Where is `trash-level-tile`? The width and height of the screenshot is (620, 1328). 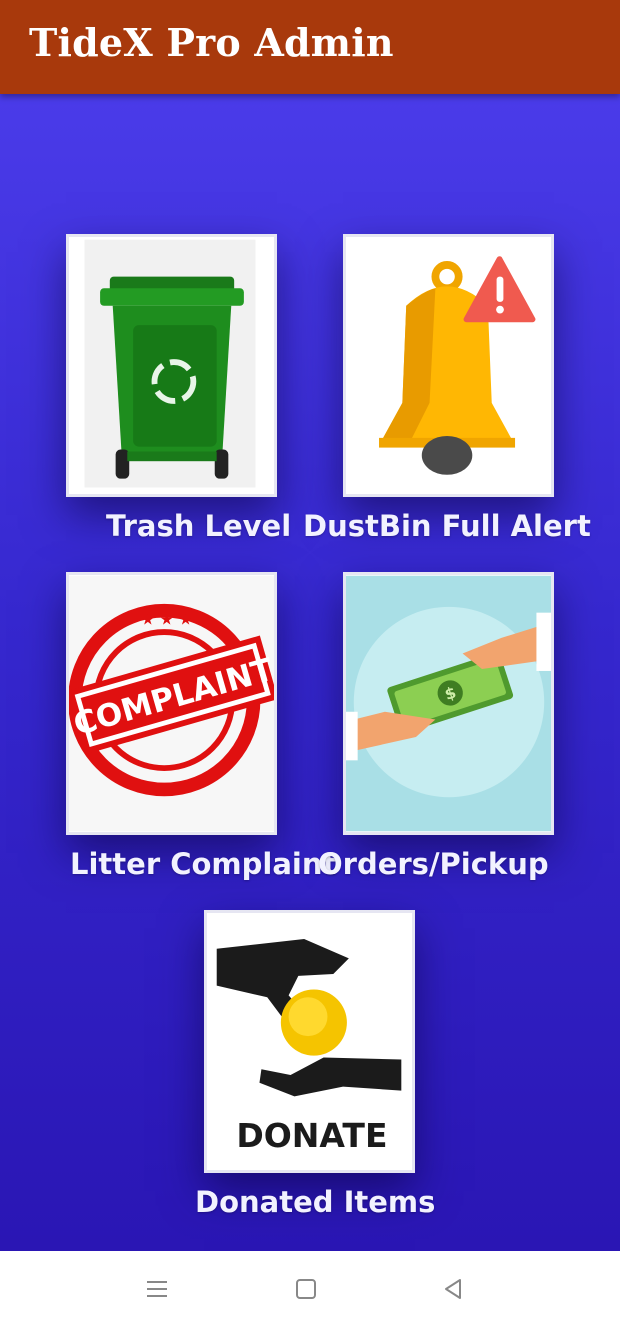
trash-level-tile is located at coordinates (171, 365).